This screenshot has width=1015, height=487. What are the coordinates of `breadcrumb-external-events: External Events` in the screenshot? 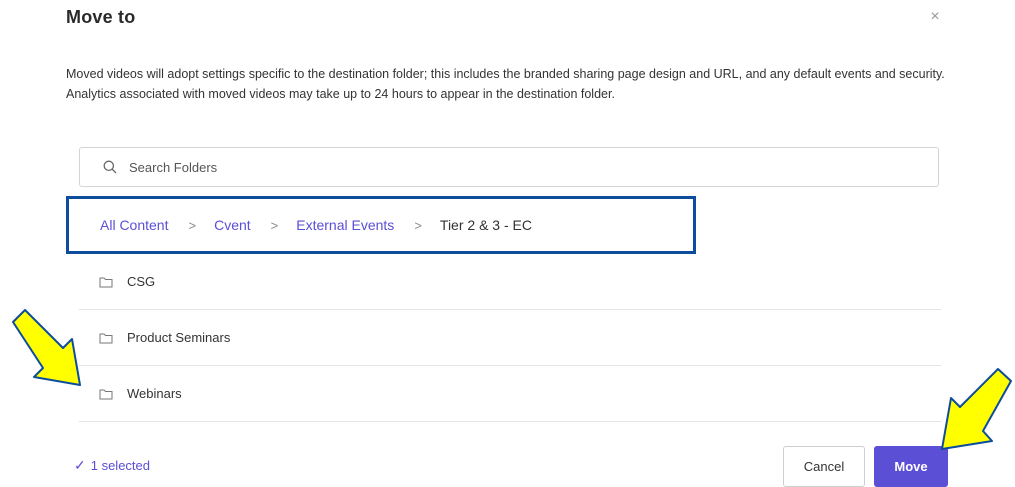 It's located at (345, 225).